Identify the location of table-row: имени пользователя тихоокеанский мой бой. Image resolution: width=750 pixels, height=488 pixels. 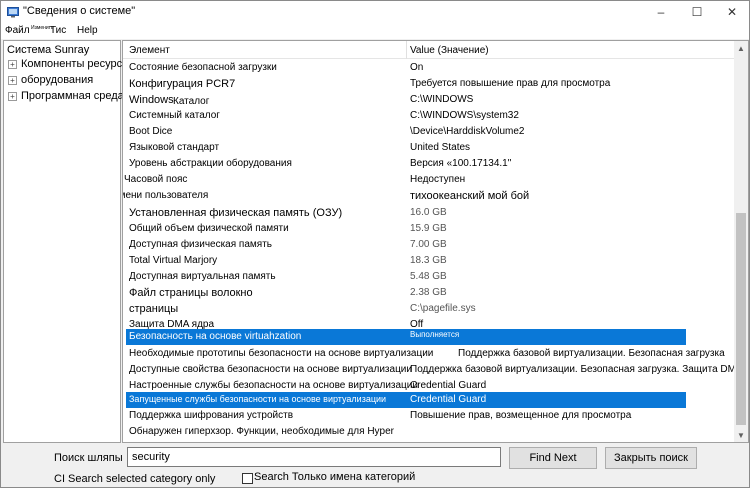
(429, 196).